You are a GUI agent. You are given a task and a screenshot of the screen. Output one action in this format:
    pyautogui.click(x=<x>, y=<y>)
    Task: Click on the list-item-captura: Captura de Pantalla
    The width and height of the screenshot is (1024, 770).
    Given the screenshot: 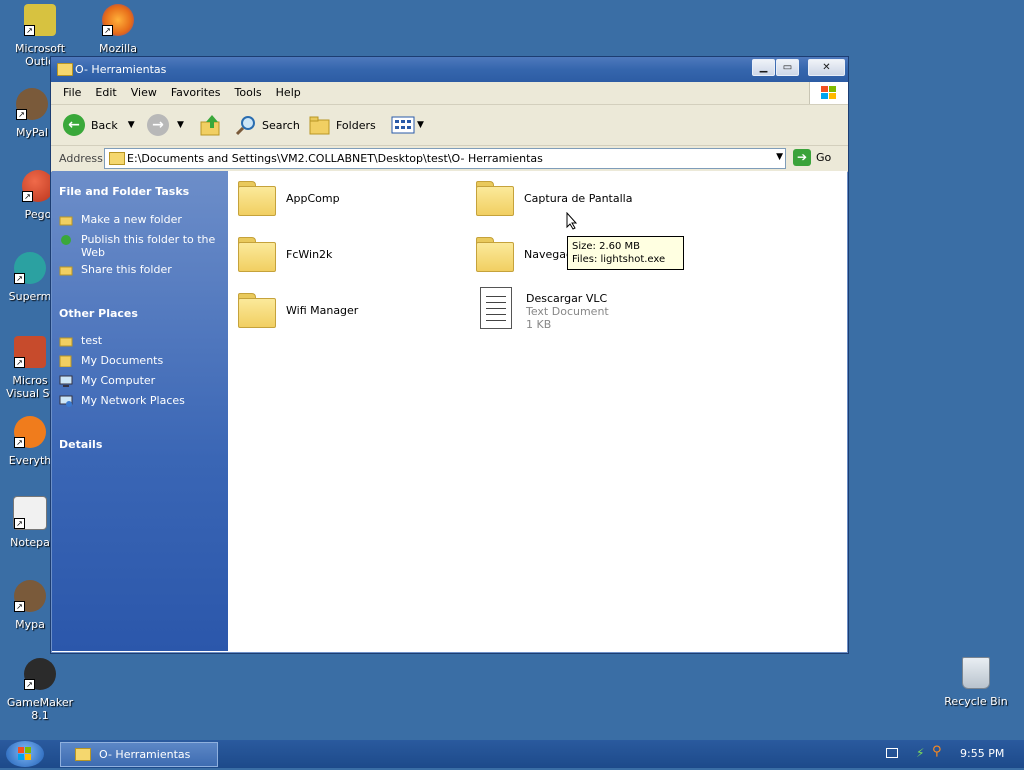 What is the action you would take?
    pyautogui.click(x=554, y=198)
    